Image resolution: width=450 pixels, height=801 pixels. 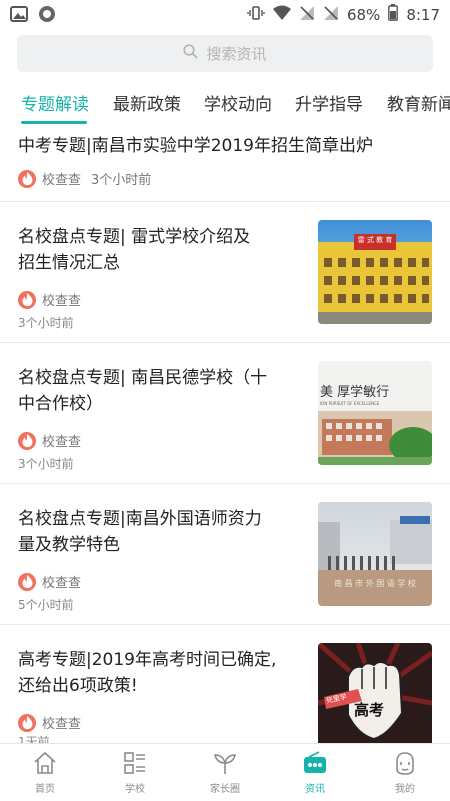 I want to click on nav-home: 首页, so click(x=45, y=772).